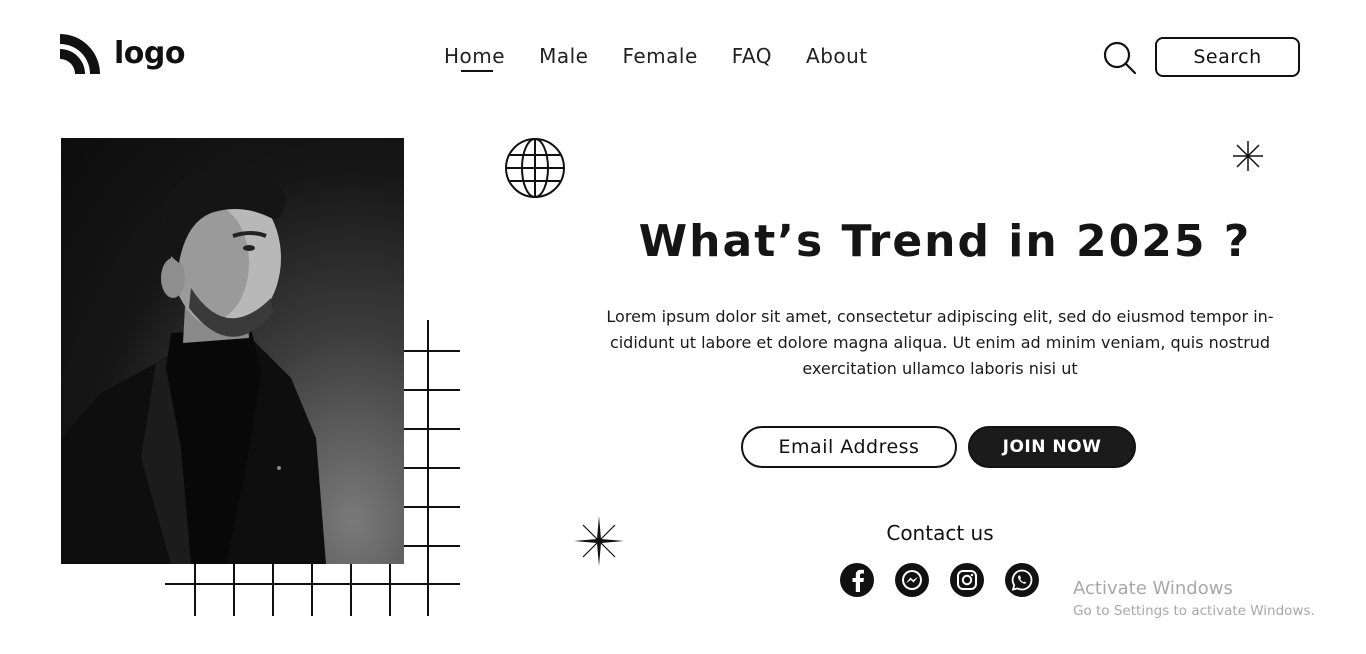 The width and height of the screenshot is (1366, 654). Describe the element at coordinates (535, 168) in the screenshot. I see `globe-icon` at that location.